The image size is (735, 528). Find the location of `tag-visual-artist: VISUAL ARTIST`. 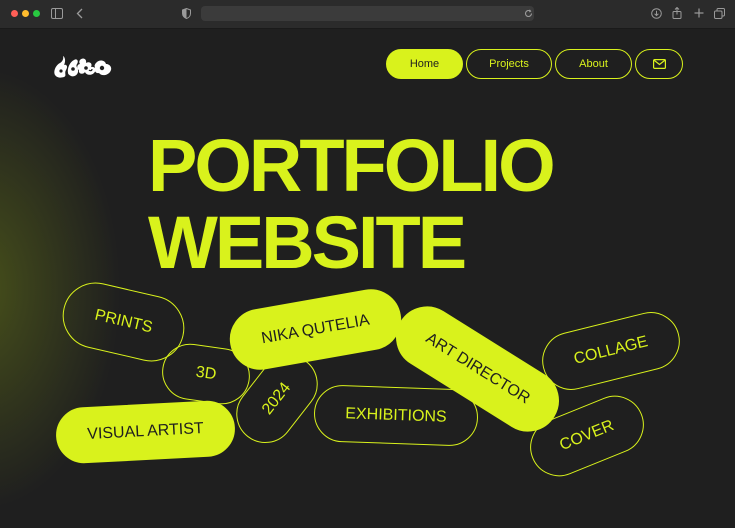

tag-visual-artist: VISUAL ARTIST is located at coordinates (145, 432).